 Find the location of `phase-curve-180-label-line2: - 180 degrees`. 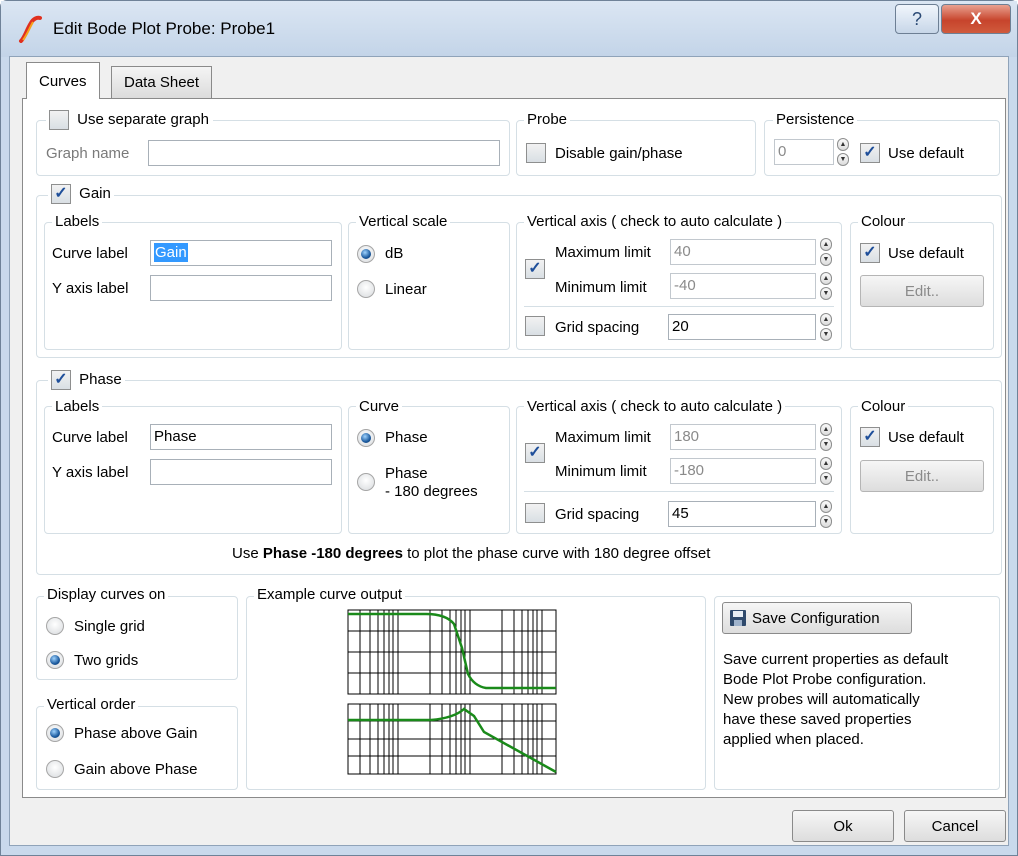

phase-curve-180-label-line2: - 180 degrees is located at coordinates (431, 491).